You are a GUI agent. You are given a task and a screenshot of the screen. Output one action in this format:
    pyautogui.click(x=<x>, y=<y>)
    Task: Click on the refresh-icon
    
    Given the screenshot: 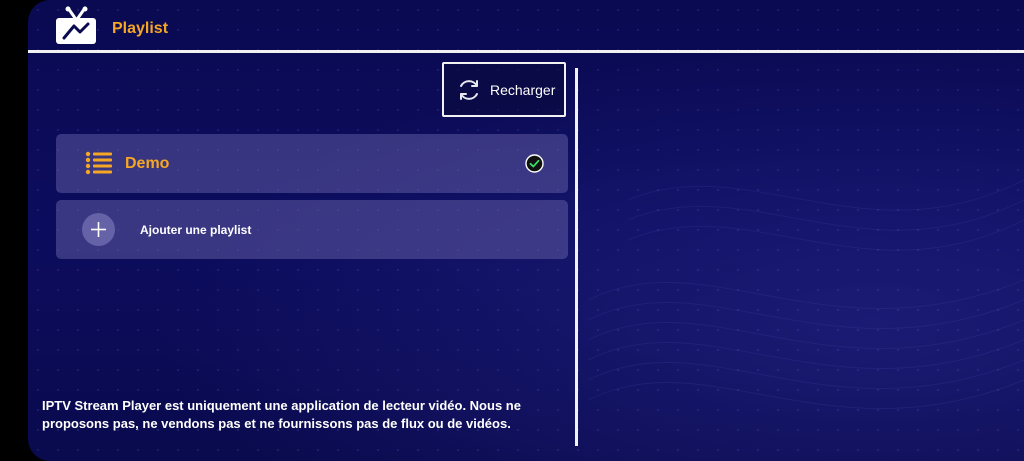 What is the action you would take?
    pyautogui.click(x=469, y=89)
    